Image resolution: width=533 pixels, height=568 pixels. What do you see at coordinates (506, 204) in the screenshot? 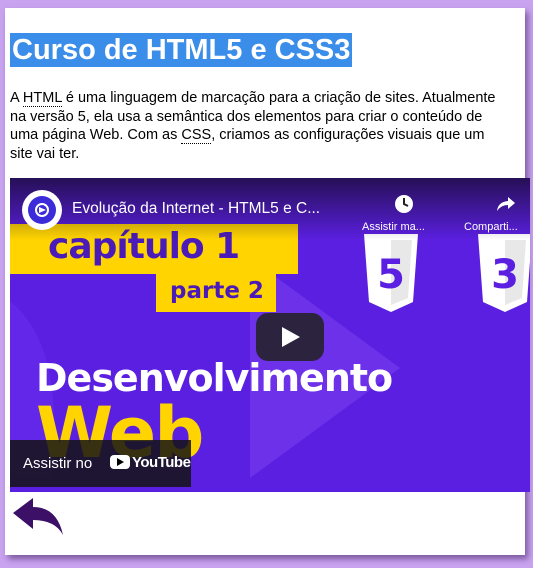
I see `share-arrow-icon` at bounding box center [506, 204].